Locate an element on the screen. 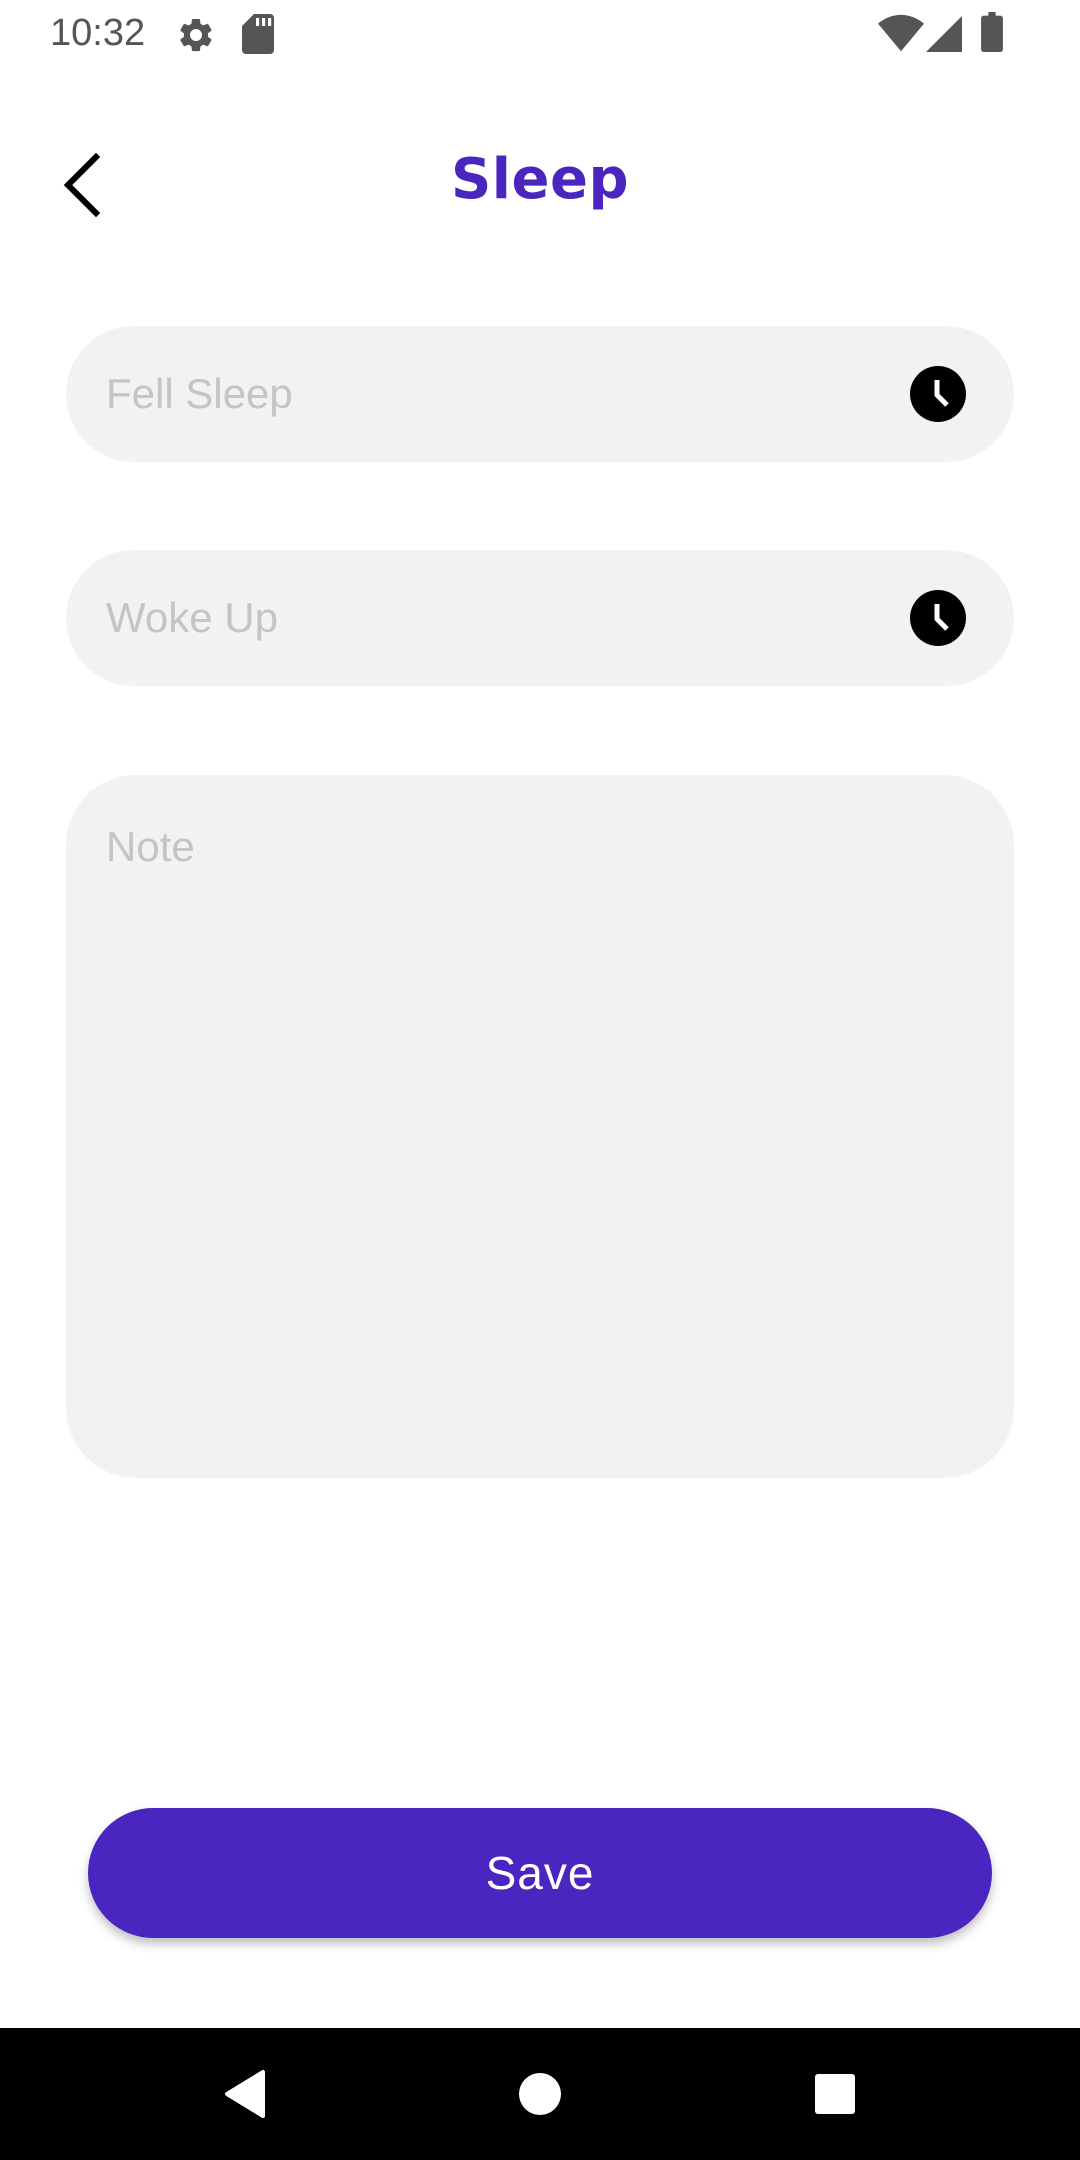 This screenshot has height=2160, width=1080. save-button: Save is located at coordinates (540, 1873).